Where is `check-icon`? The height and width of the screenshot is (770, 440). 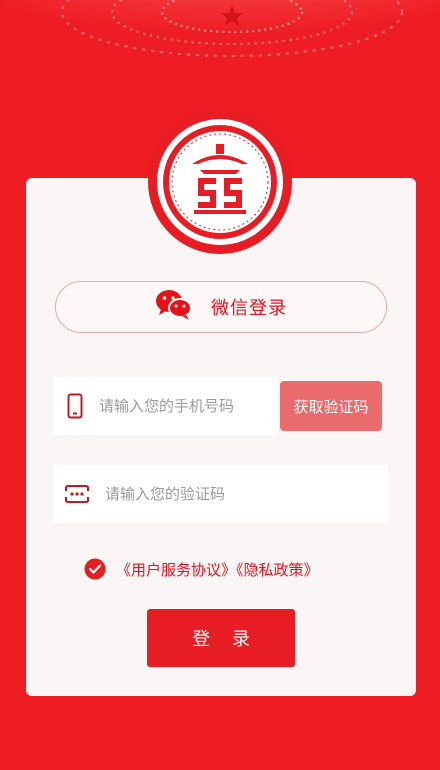
check-icon is located at coordinates (95, 569).